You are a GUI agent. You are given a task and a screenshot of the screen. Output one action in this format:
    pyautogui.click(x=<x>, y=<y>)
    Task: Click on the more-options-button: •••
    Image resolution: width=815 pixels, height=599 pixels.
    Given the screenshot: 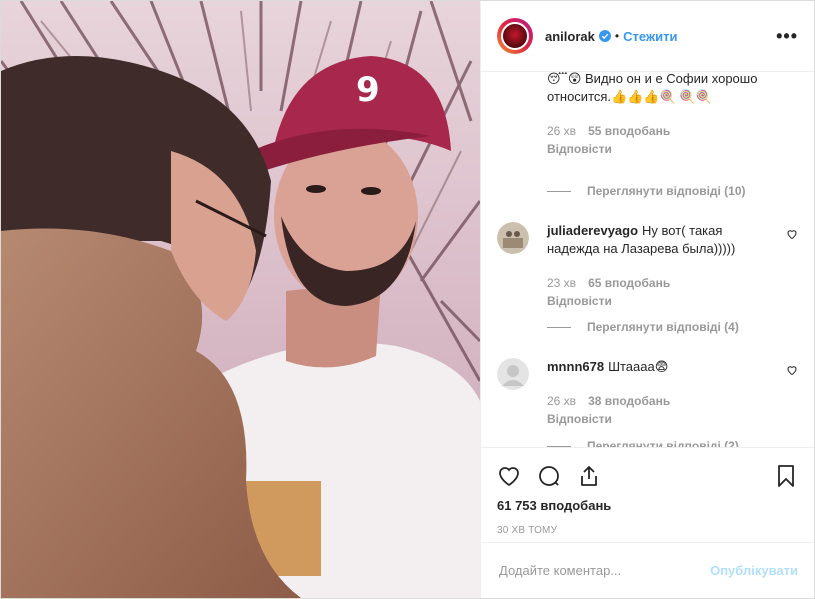 What is the action you would take?
    pyautogui.click(x=787, y=36)
    